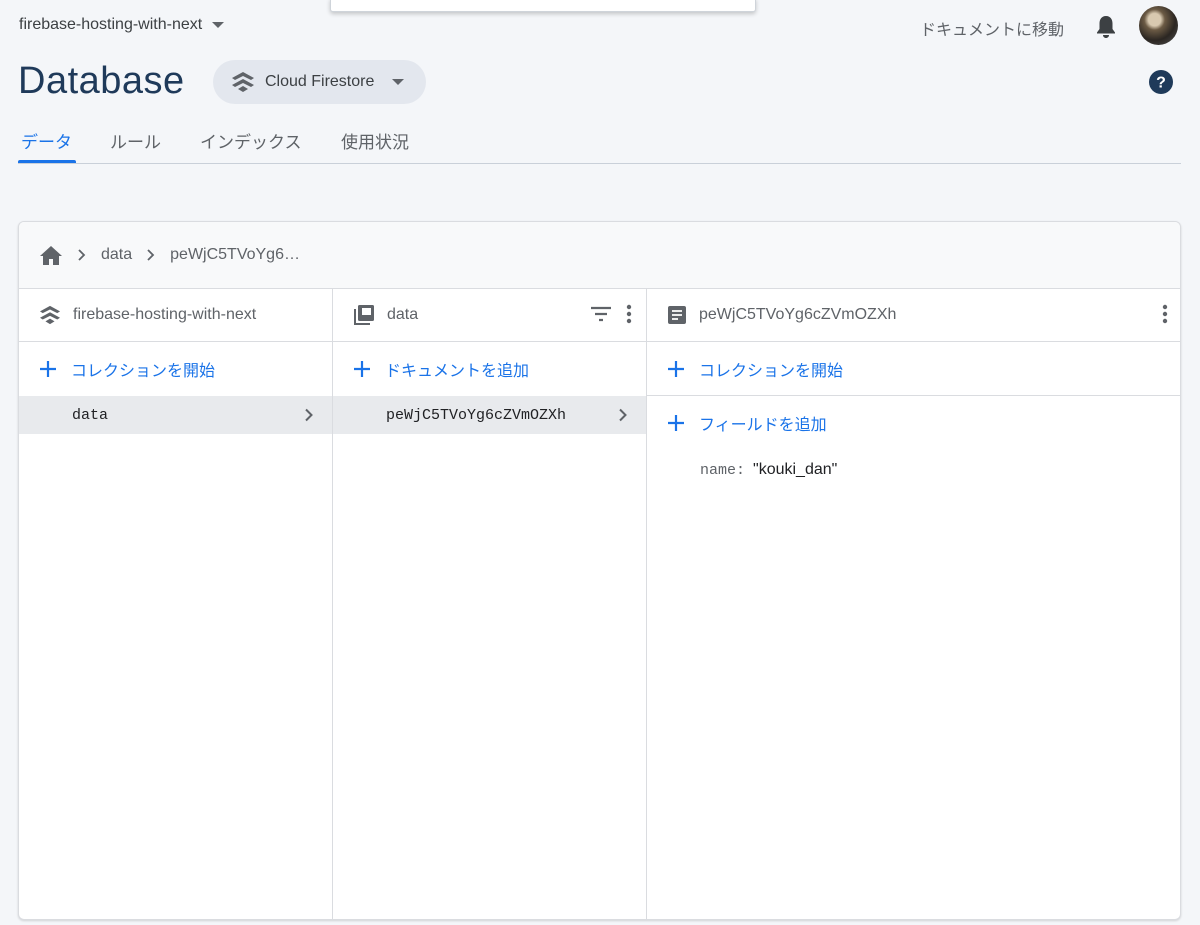 This screenshot has width=1200, height=925. I want to click on collection-list-item: data, so click(175, 415).